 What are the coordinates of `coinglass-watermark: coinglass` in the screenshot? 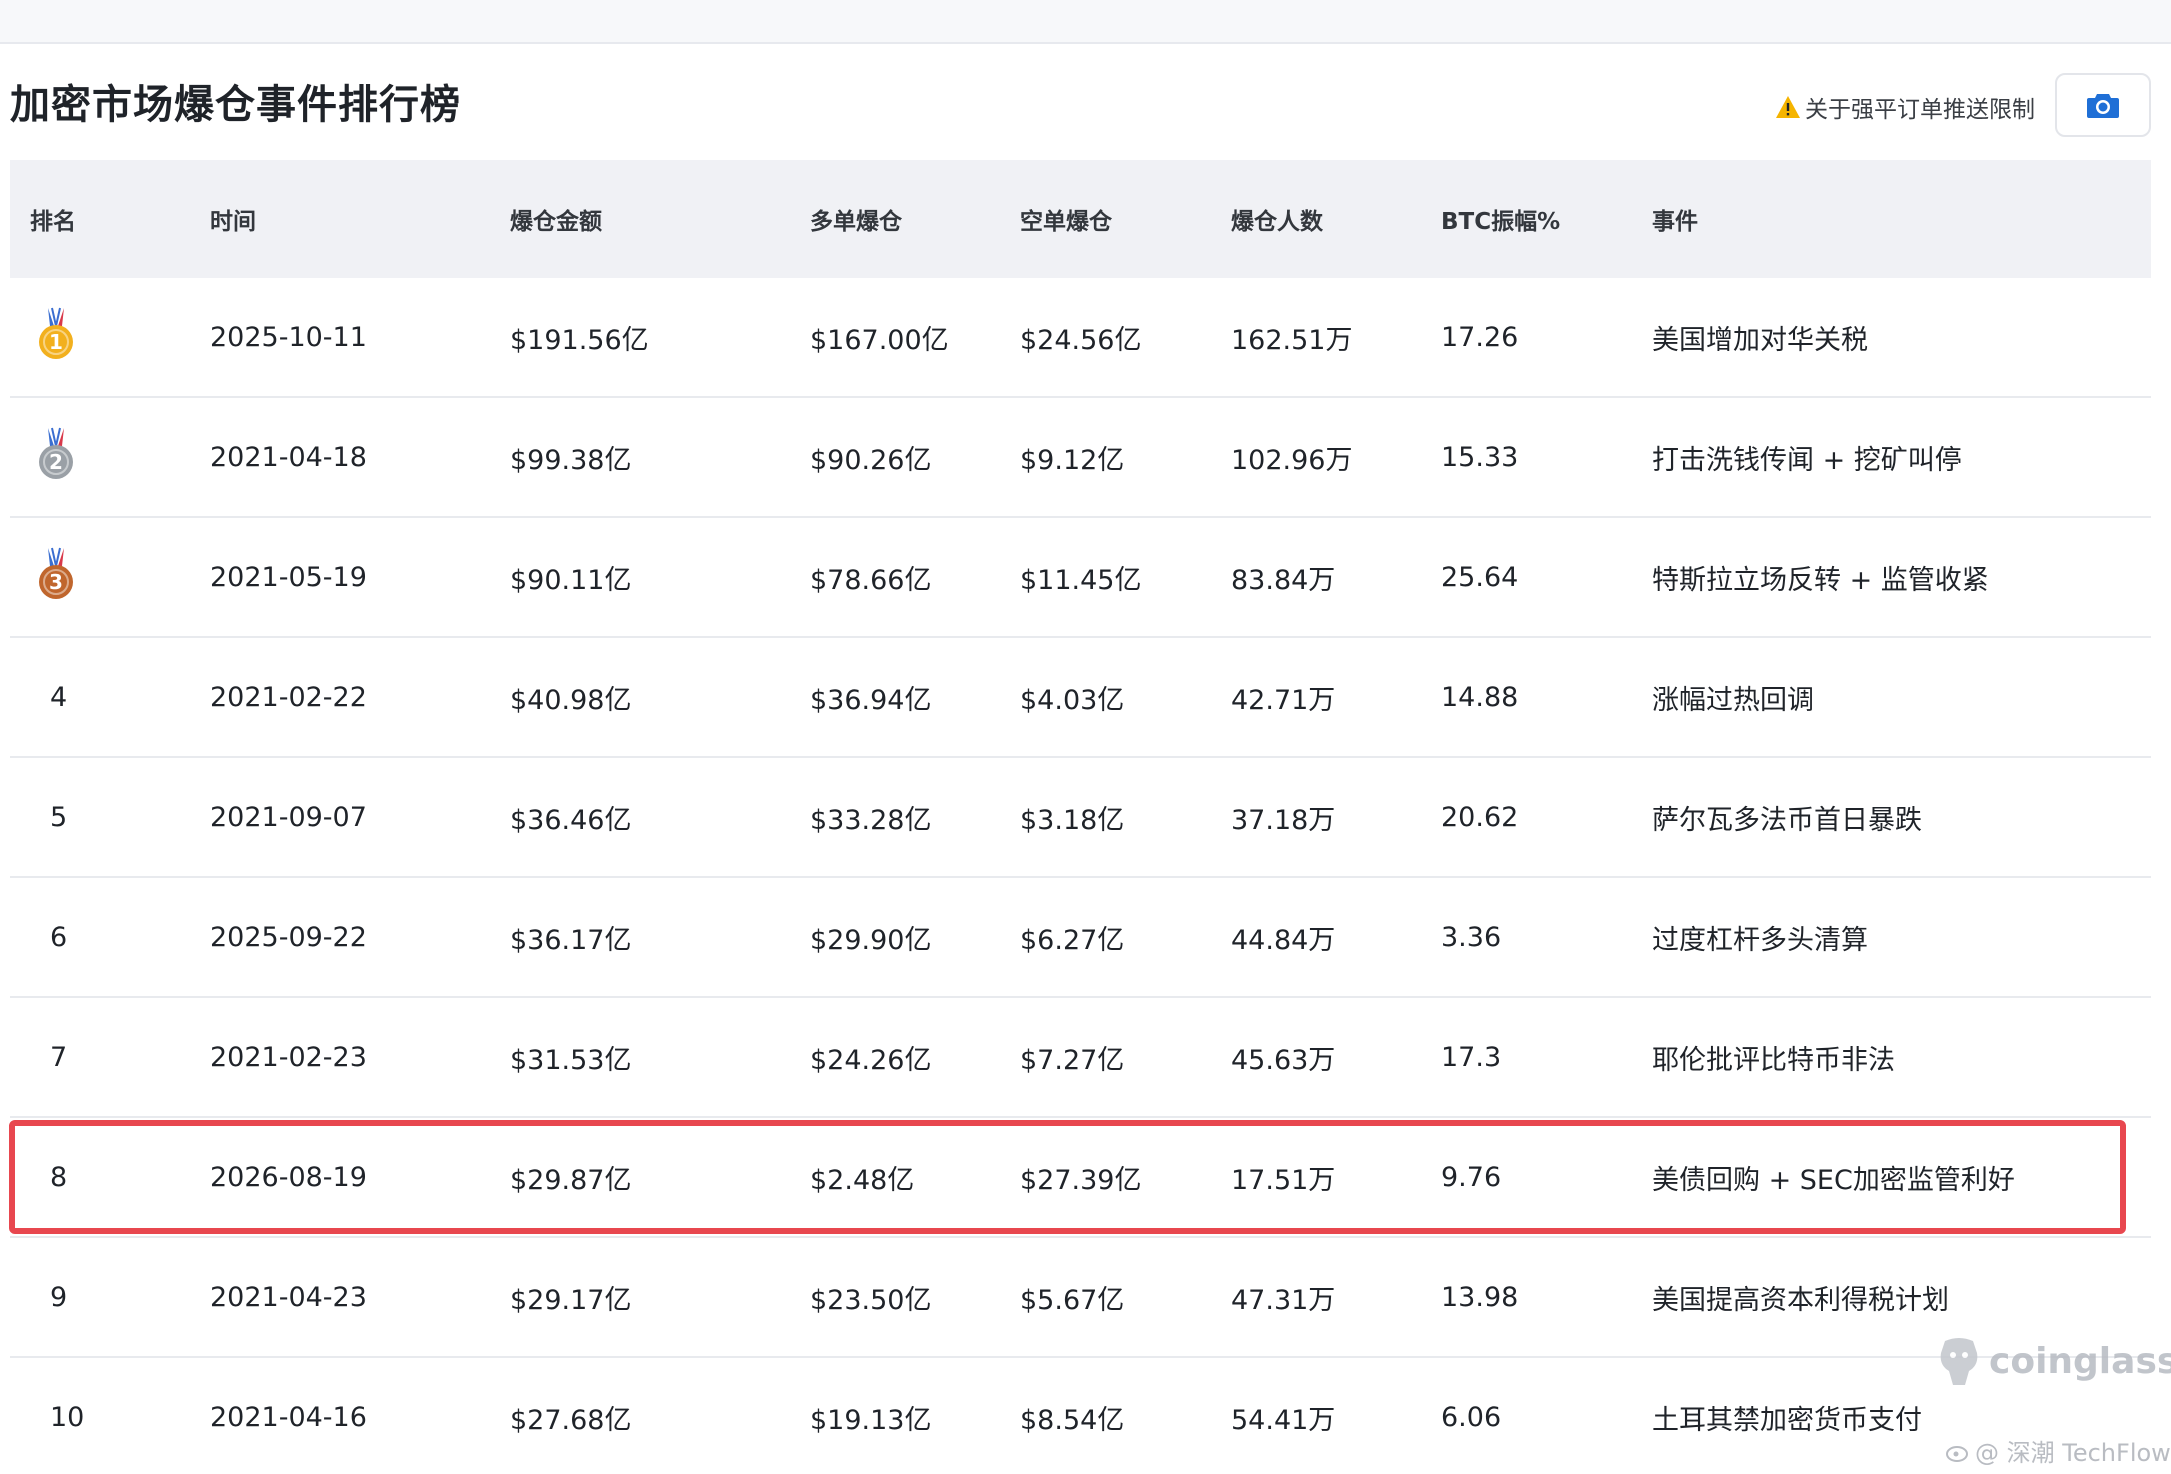 It's located at (2053, 1361).